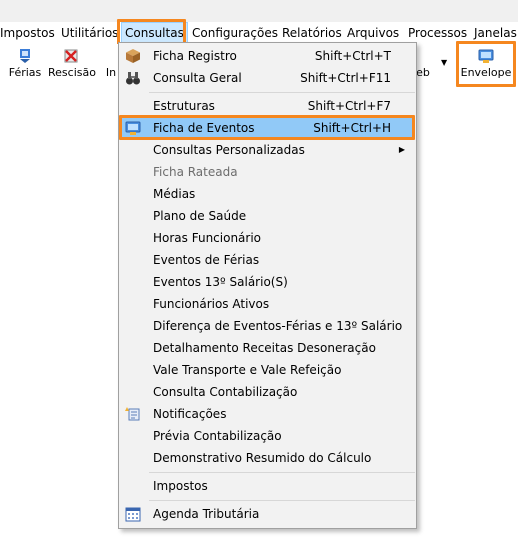 Image resolution: width=518 pixels, height=555 pixels. Describe the element at coordinates (437, 33) in the screenshot. I see `menu-processos: Processos` at that location.